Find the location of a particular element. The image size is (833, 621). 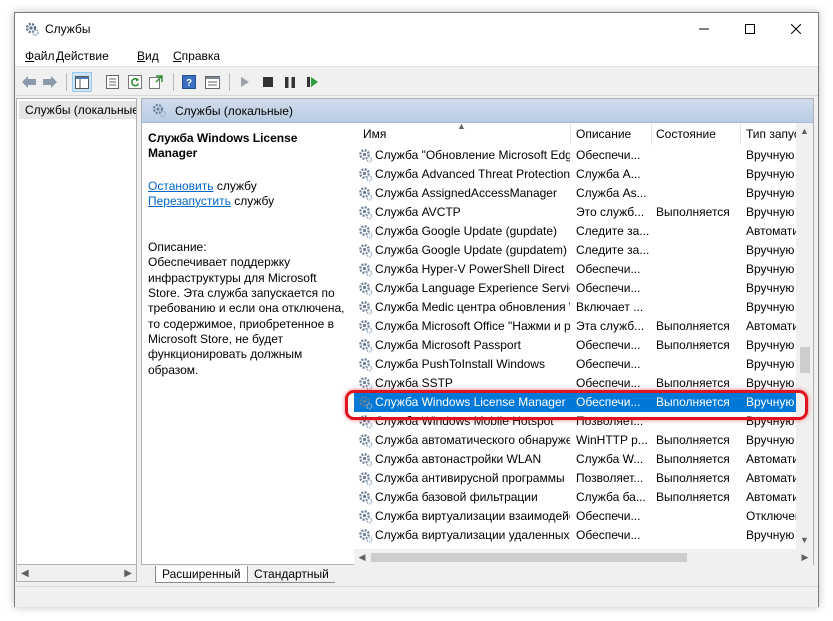

menu-help: Справка is located at coordinates (196, 56).